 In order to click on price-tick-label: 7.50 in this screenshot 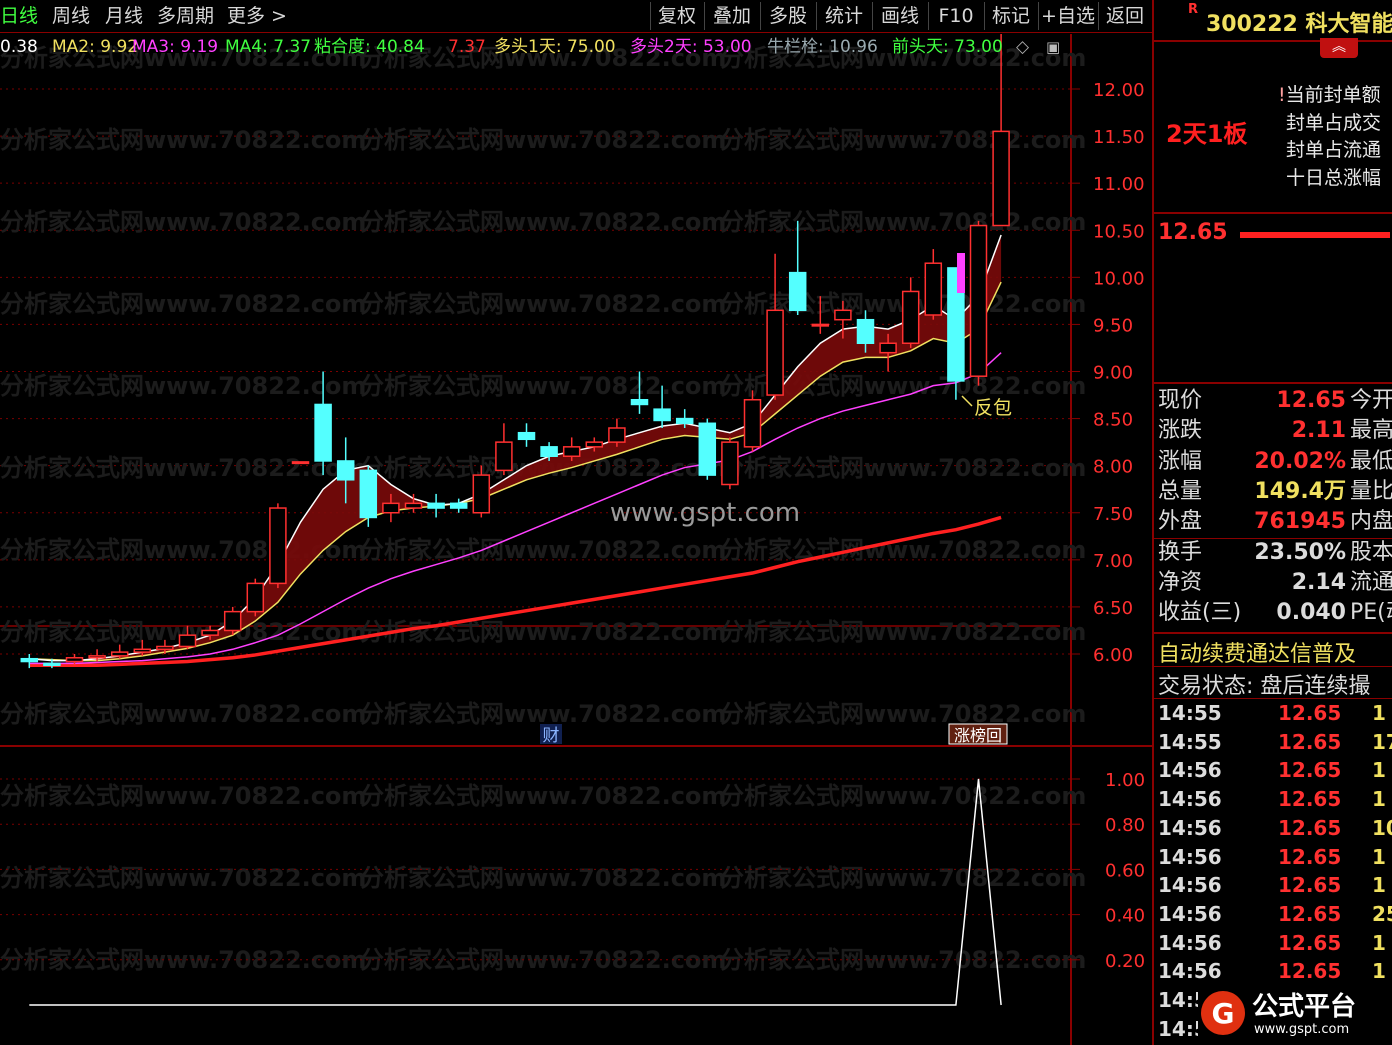, I will do `click(1113, 514)`.